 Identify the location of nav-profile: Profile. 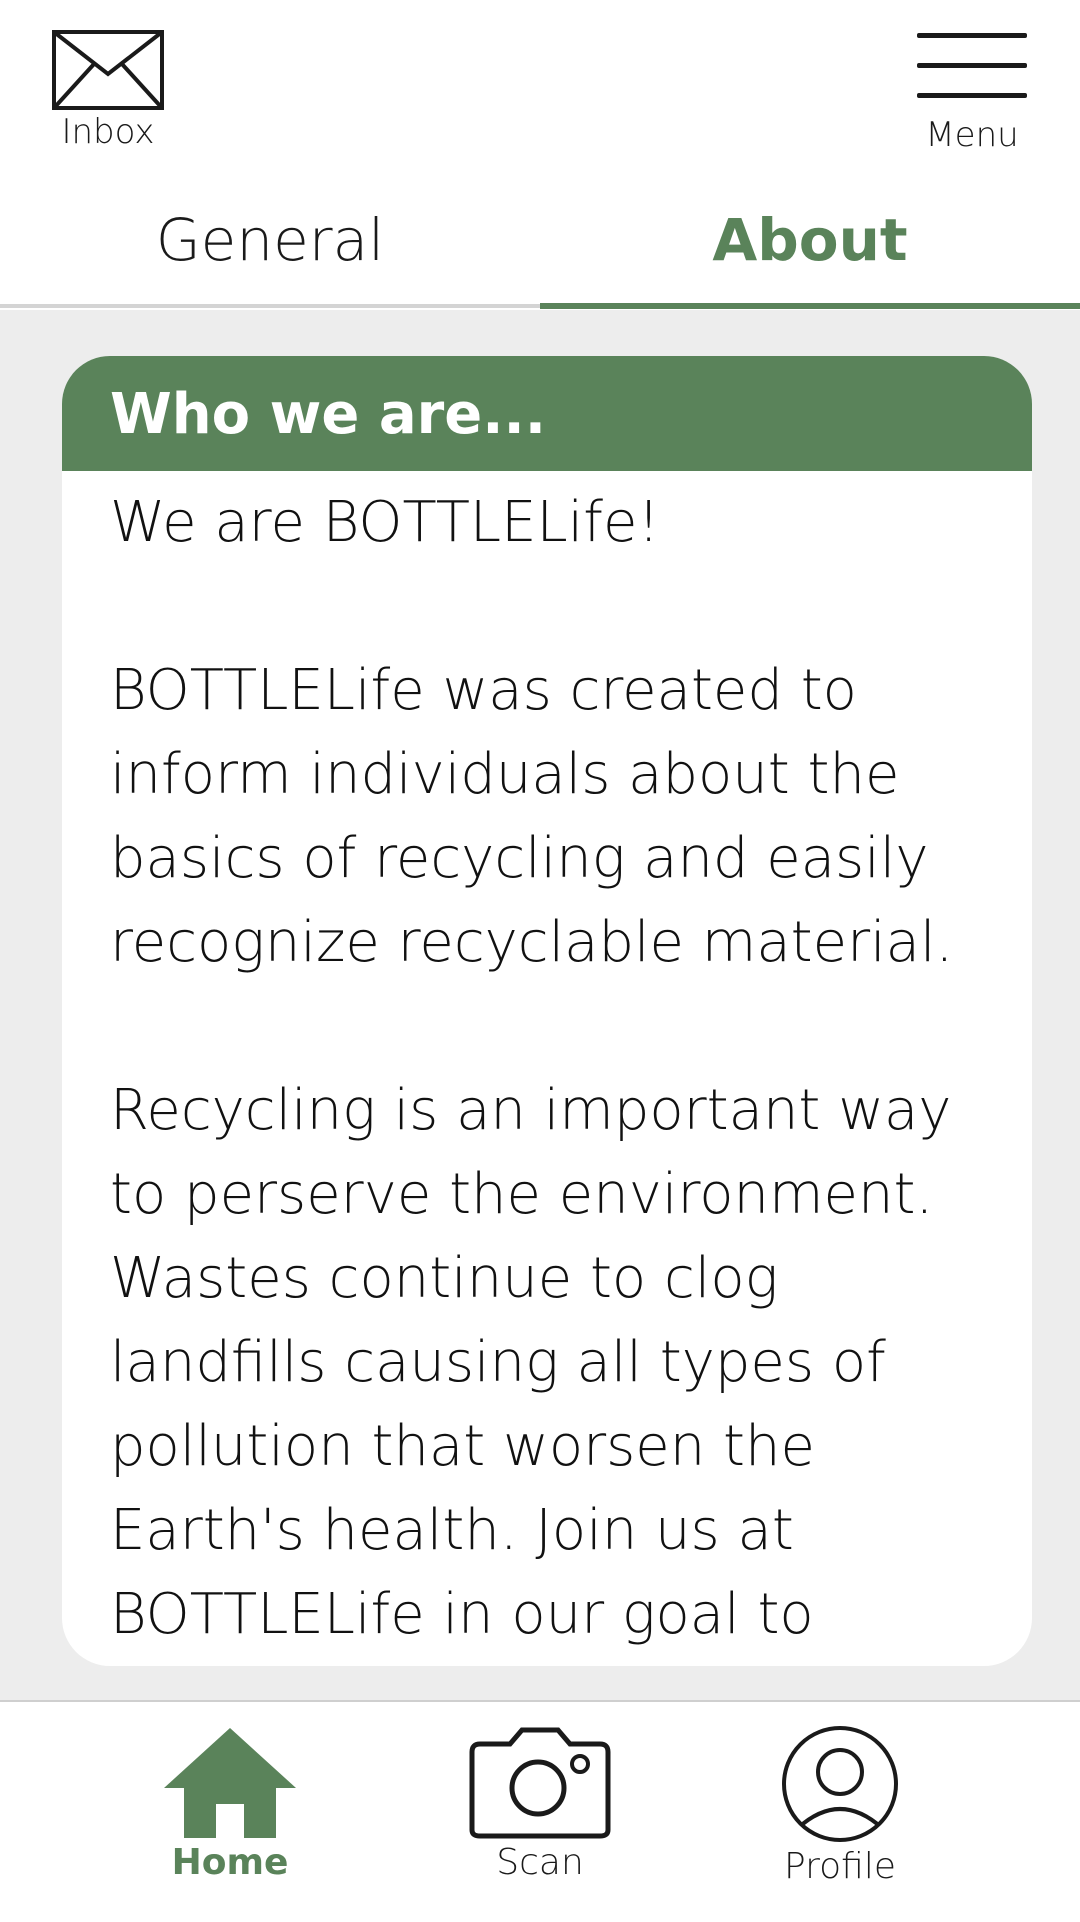
(840, 1805).